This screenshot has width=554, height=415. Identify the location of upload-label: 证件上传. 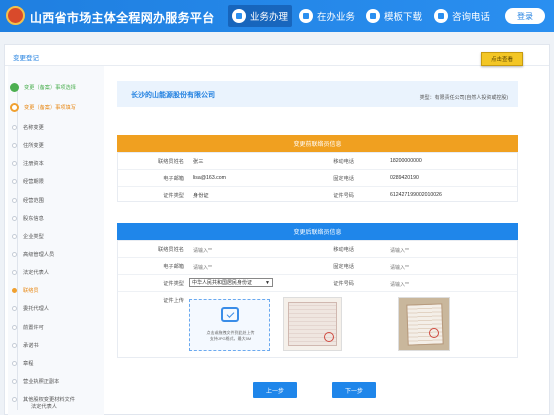
(173, 301).